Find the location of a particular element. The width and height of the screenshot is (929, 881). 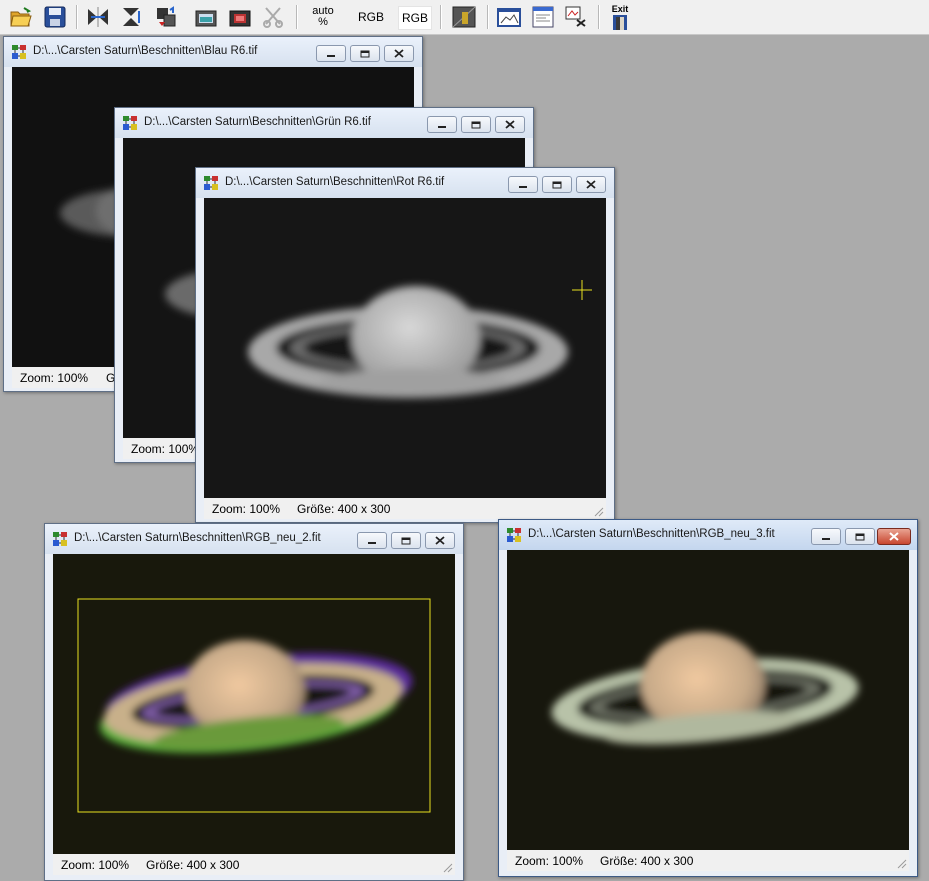

flip-vertical-icon is located at coordinates (132, 17).